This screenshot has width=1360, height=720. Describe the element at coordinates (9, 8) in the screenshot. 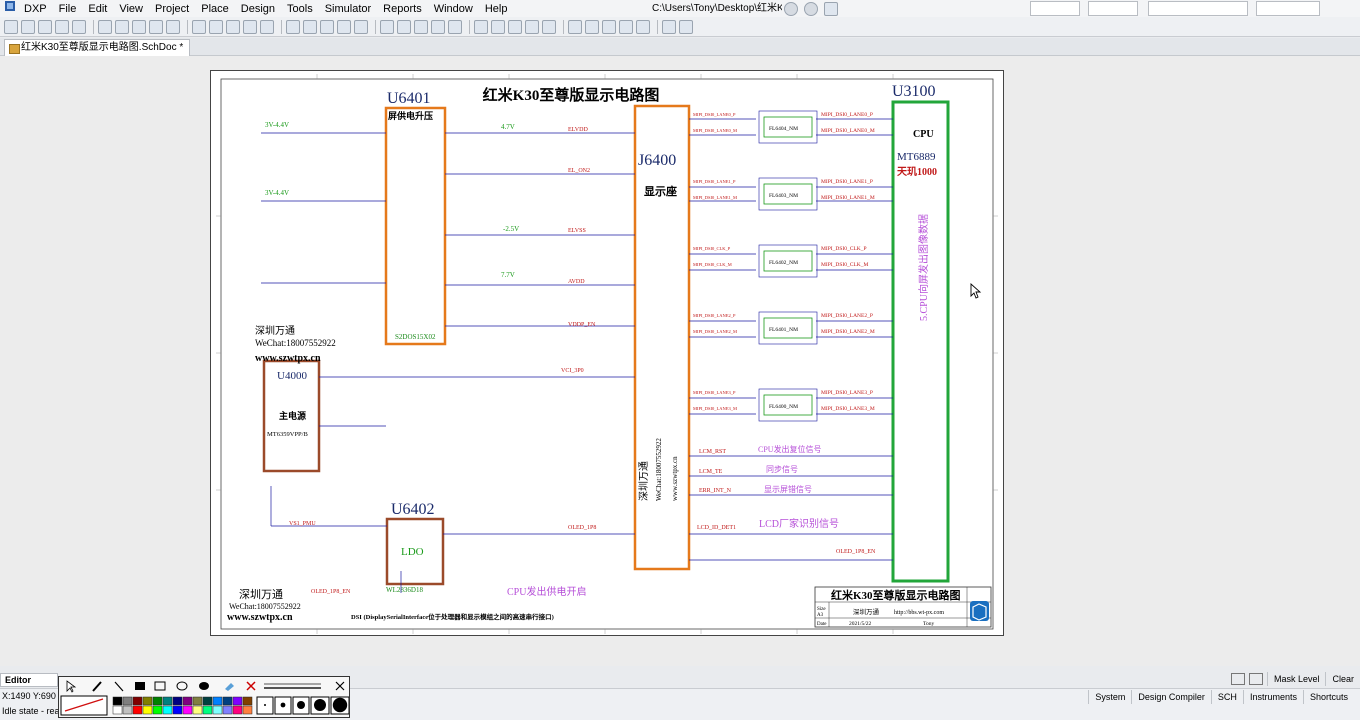

I see `dxp-logo-icon` at that location.